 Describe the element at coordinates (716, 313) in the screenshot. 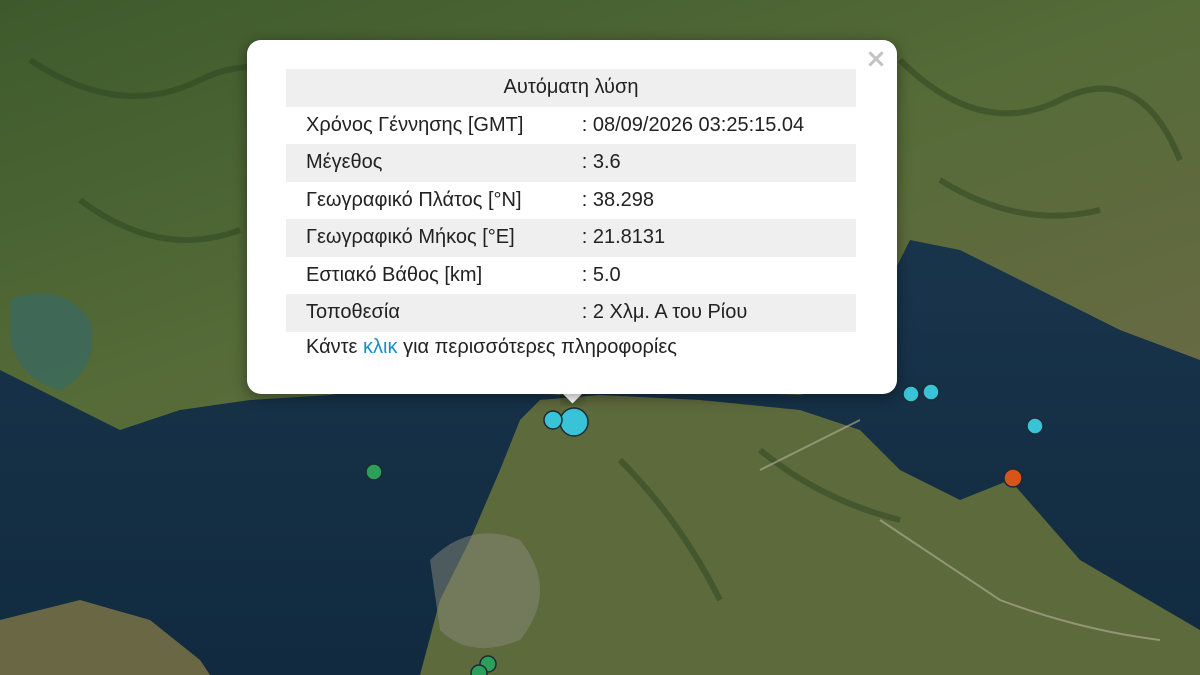

I see `row-value: : 2 Χλμ. Α του Ρίου` at that location.